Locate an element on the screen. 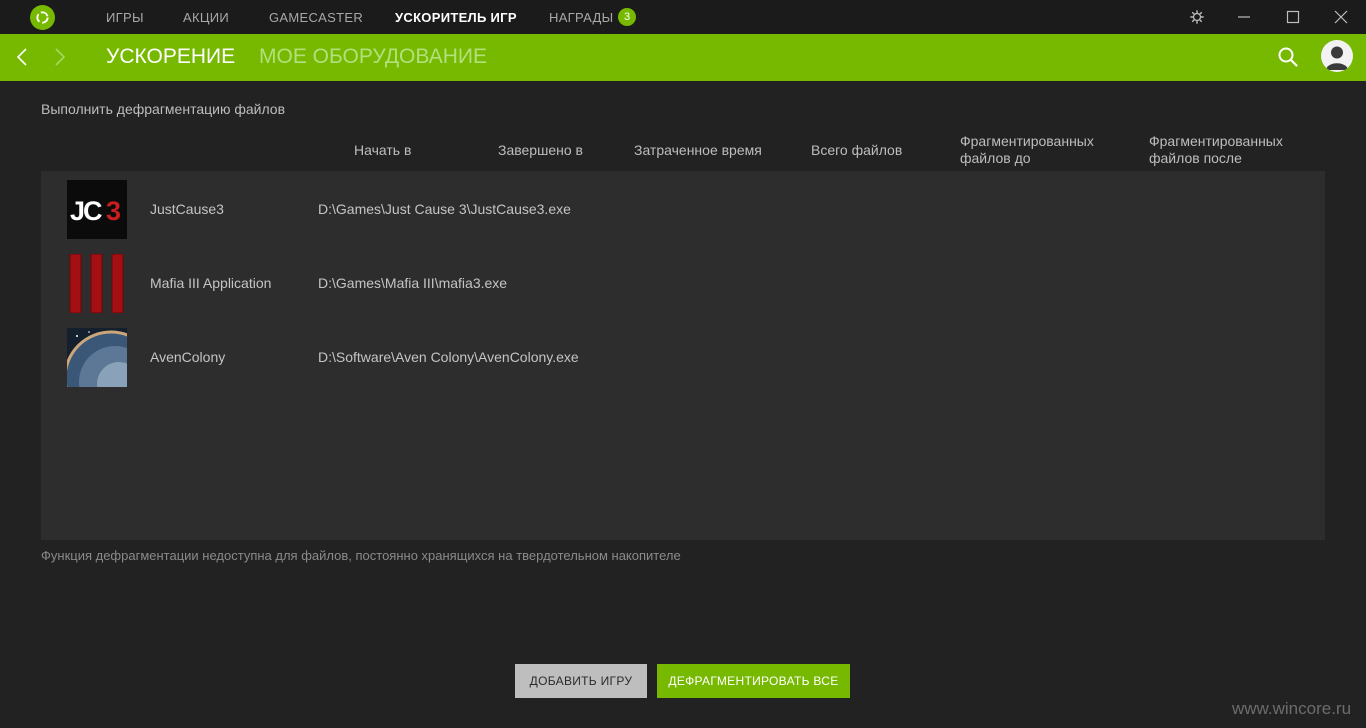 This screenshot has height=728, width=1366. rewards-count-badge: 3 is located at coordinates (627, 17).